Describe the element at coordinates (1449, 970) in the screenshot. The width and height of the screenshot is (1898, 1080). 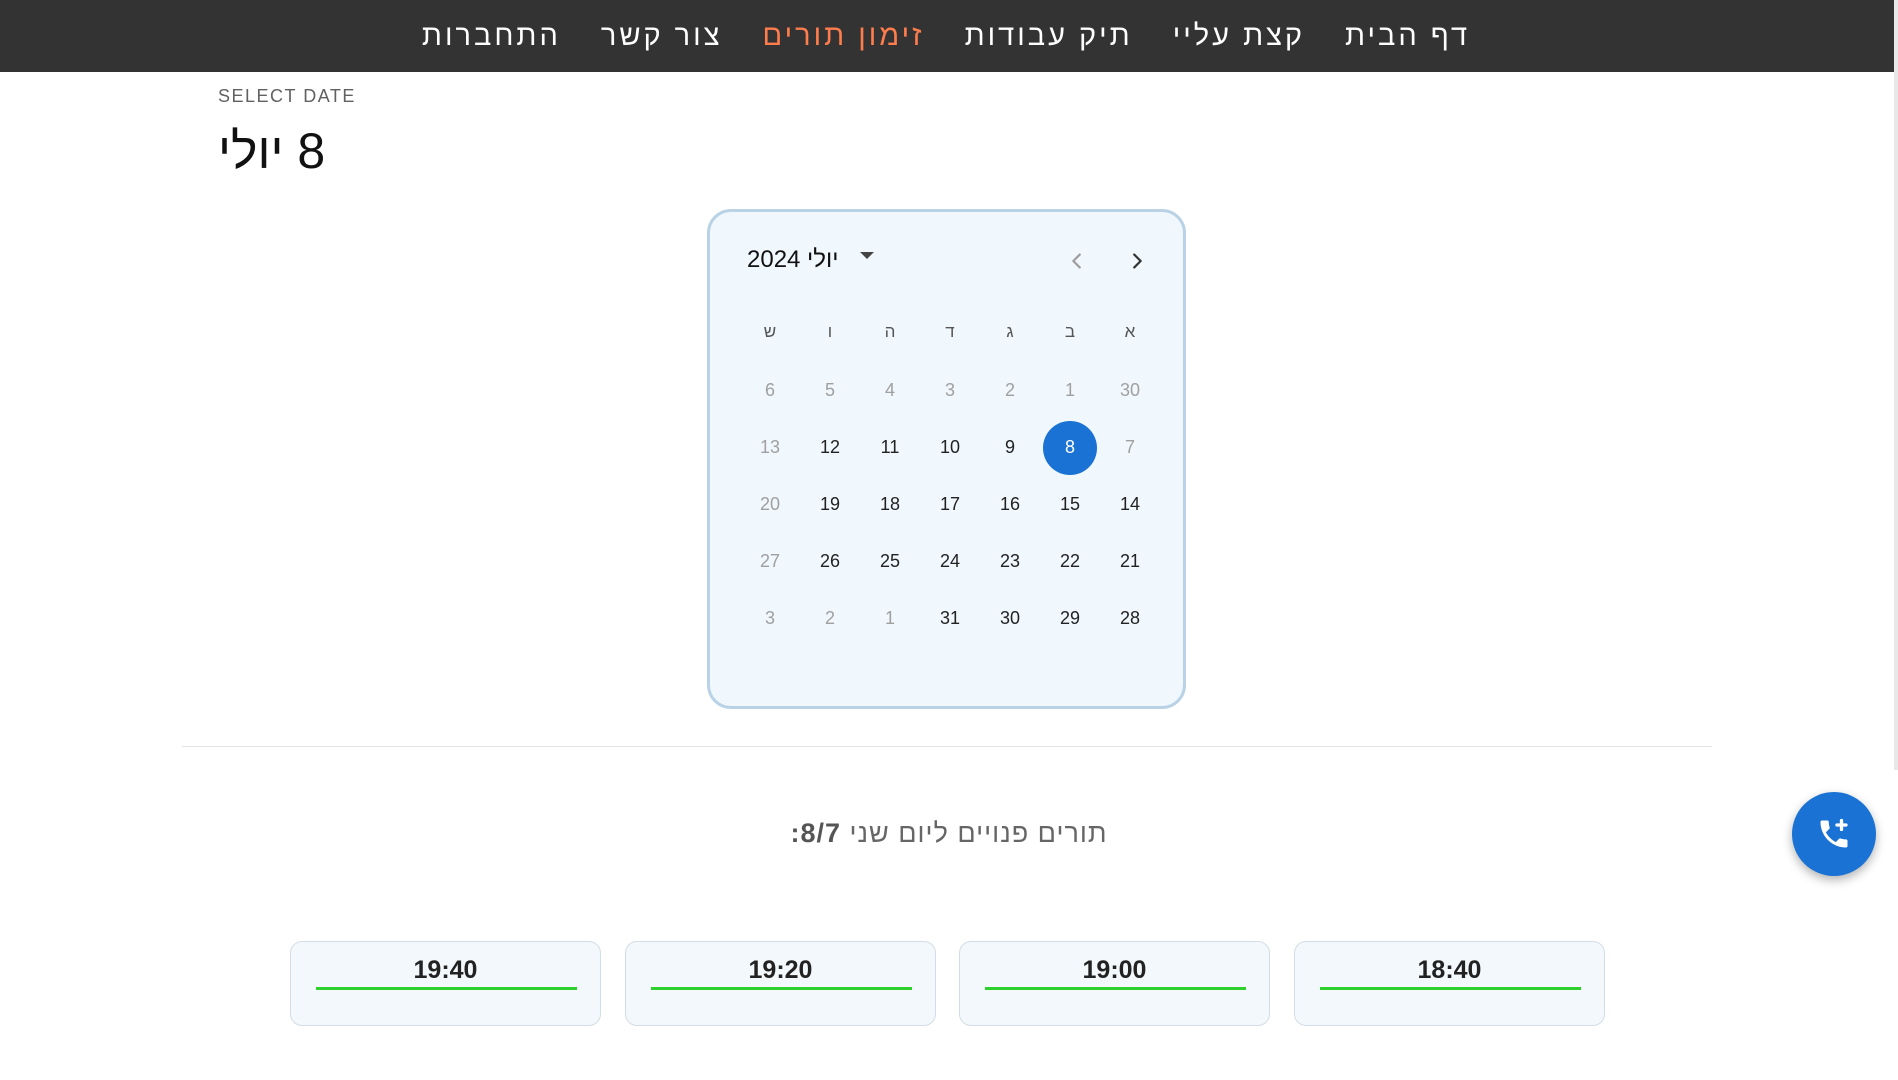
I see `time-slot-label: 18:40` at that location.